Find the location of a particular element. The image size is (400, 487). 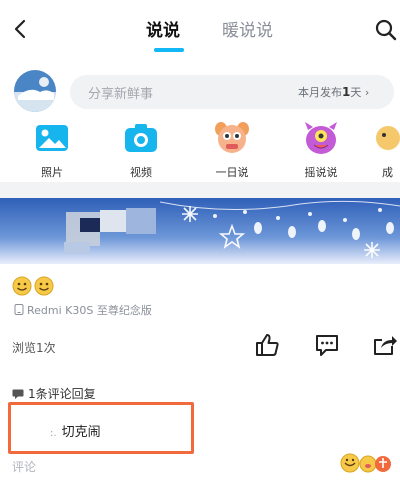

share-icon is located at coordinates (385, 345).